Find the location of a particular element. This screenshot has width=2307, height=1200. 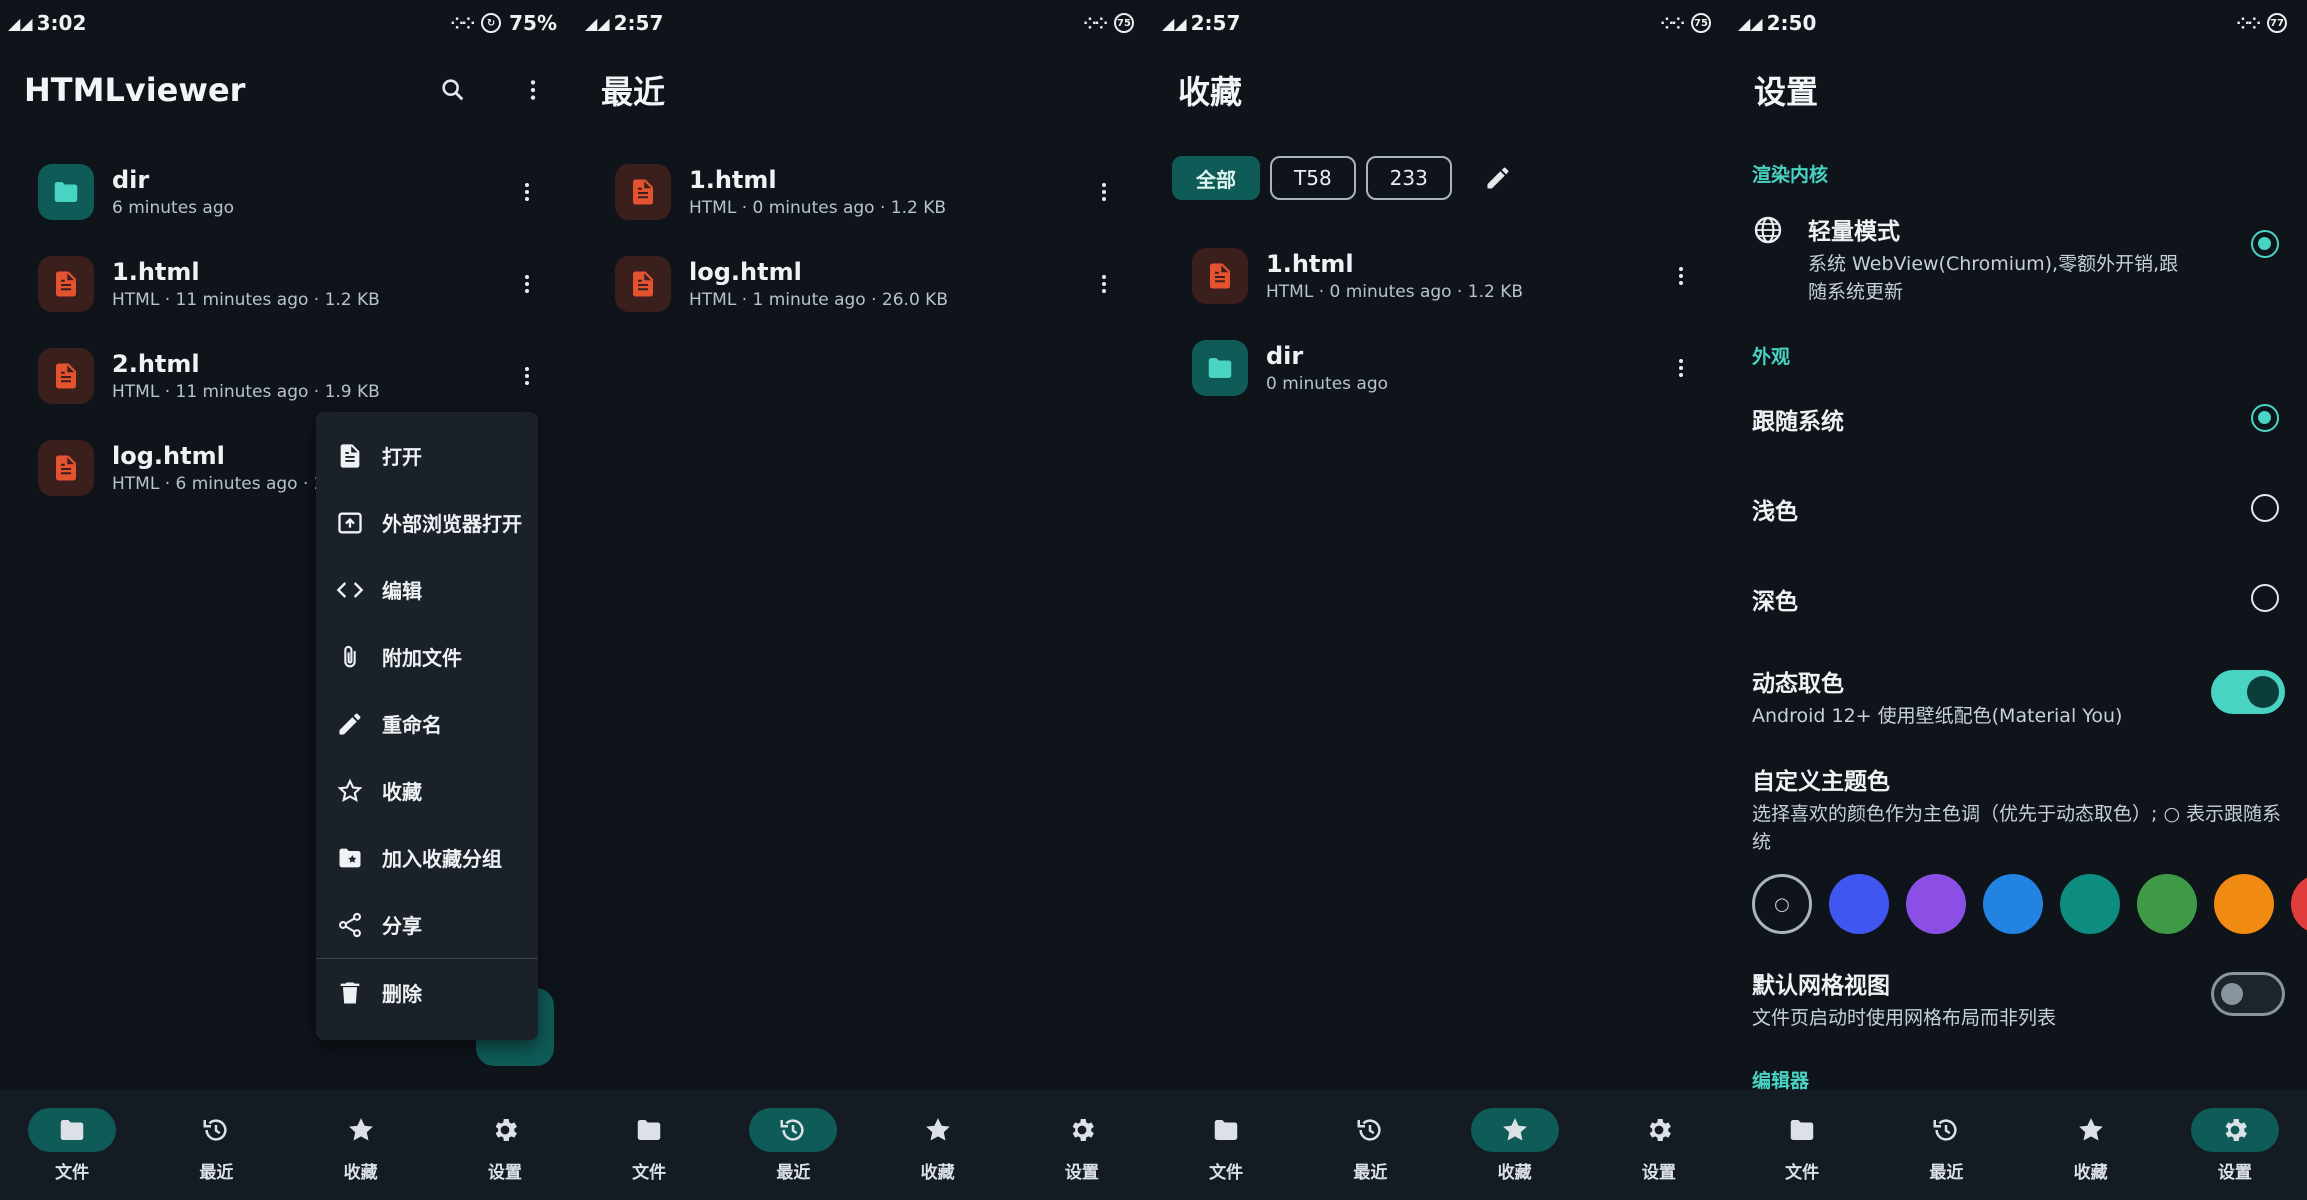

page-title: 最近 is located at coordinates (633, 92).